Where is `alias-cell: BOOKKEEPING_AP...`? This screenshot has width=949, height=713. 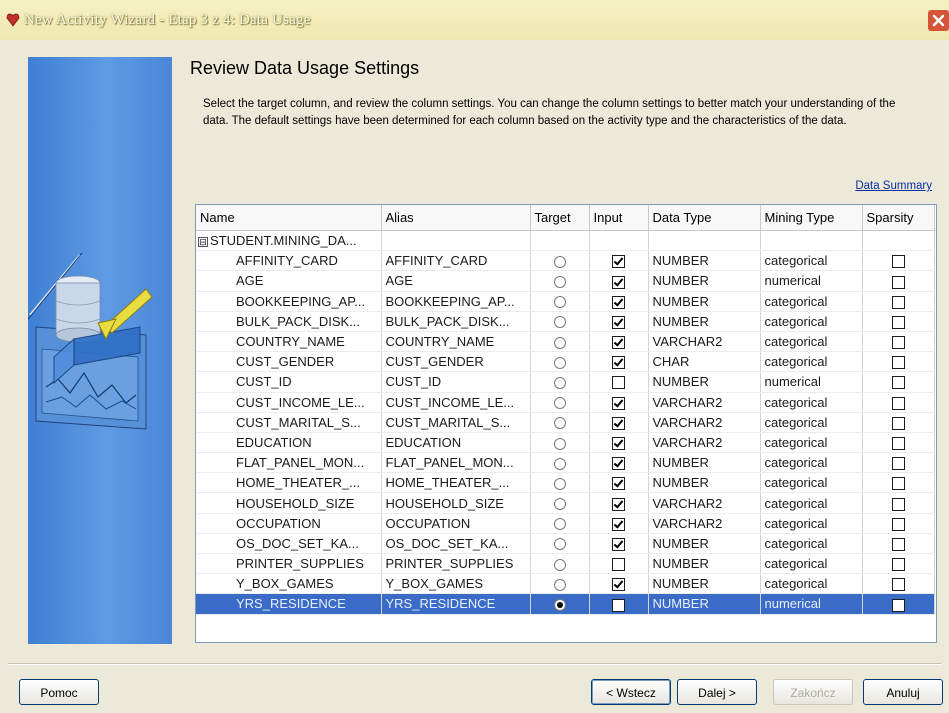
alias-cell: BOOKKEEPING_AP... is located at coordinates (456, 301).